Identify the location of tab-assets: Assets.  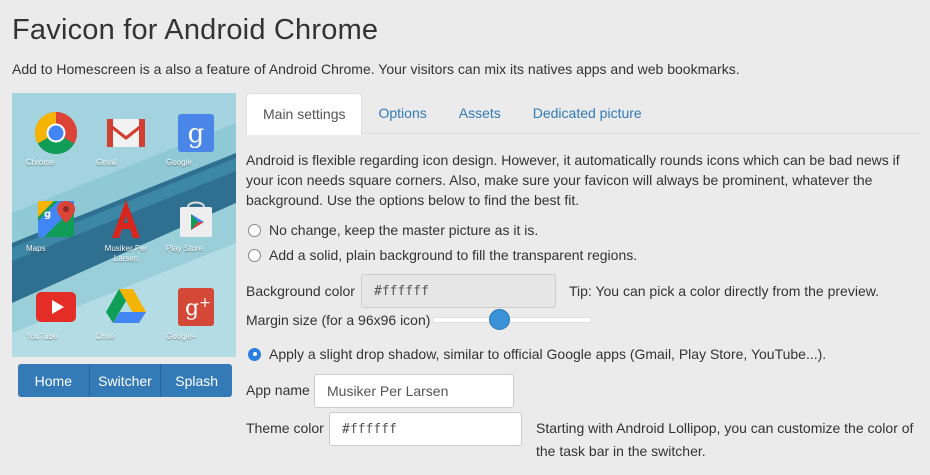
(480, 113).